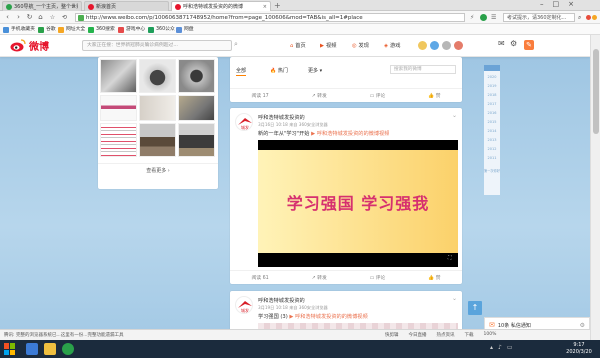 This screenshot has height=358, width=600. Describe the element at coordinates (513, 43) in the screenshot. I see `gear-icon: ⚙` at that location.